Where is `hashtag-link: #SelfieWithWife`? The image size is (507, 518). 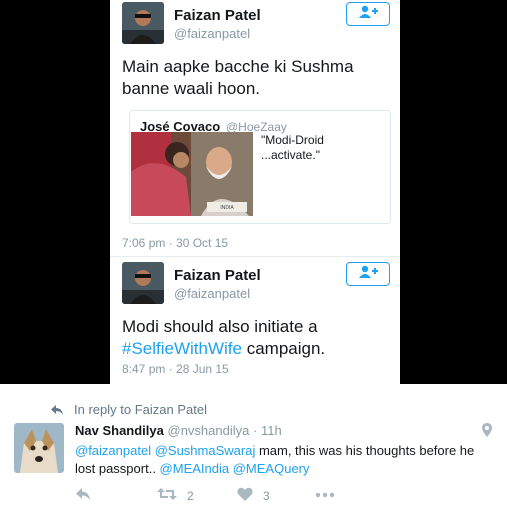 hashtag-link: #SelfieWithWife is located at coordinates (182, 348).